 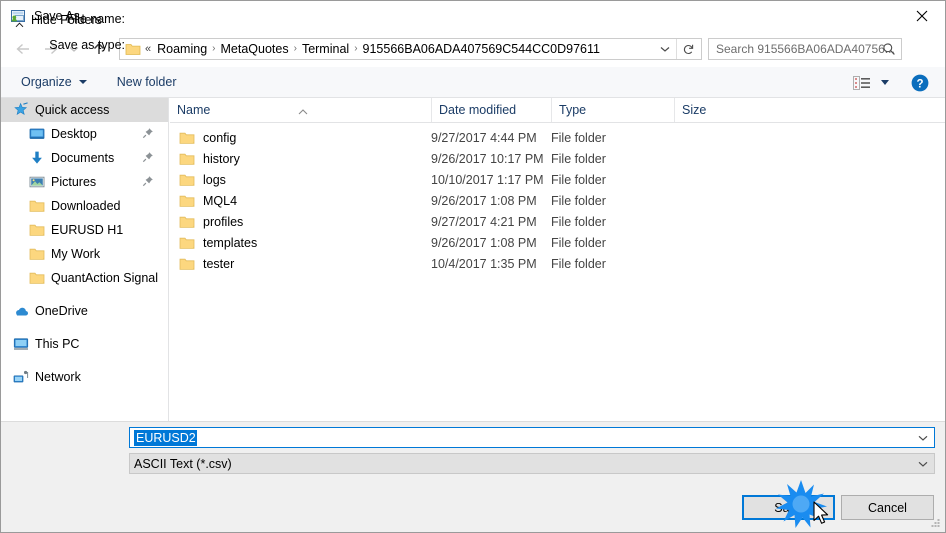 I want to click on sidebar-item-label: EURUSD H1, so click(x=87, y=230).